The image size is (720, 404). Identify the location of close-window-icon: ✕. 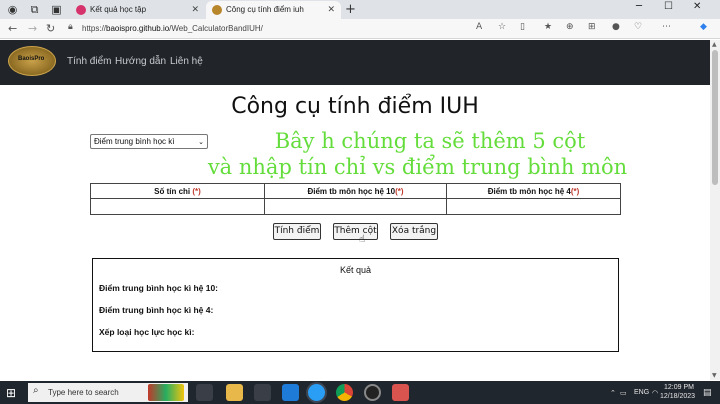
(697, 6).